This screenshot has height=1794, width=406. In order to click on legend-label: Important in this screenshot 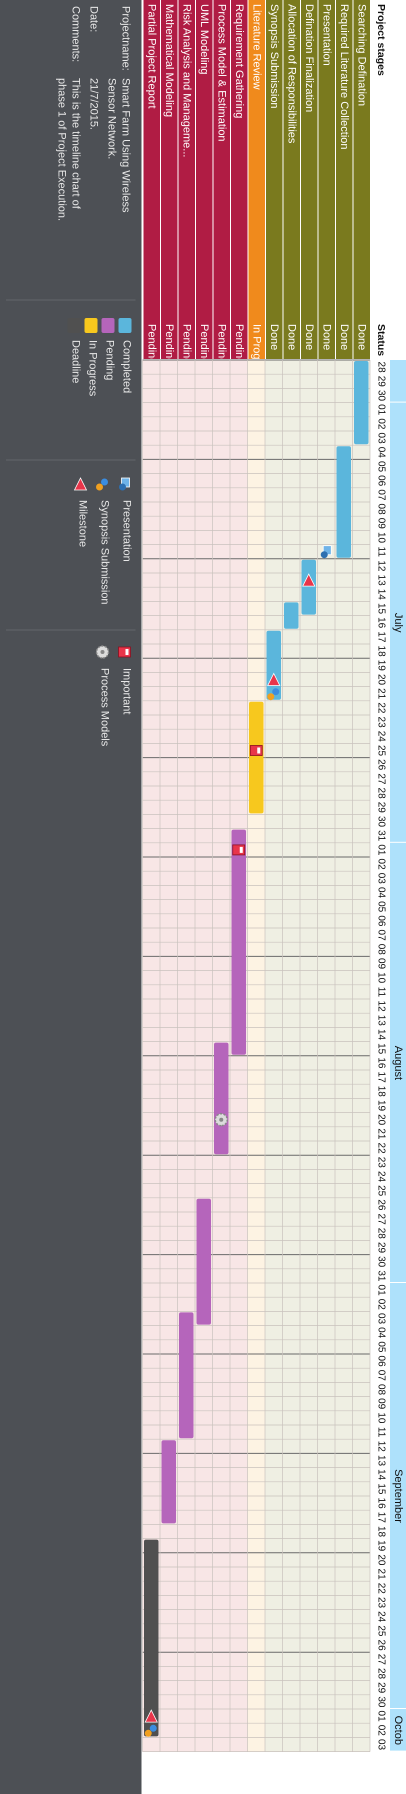, I will do `click(126, 691)`.